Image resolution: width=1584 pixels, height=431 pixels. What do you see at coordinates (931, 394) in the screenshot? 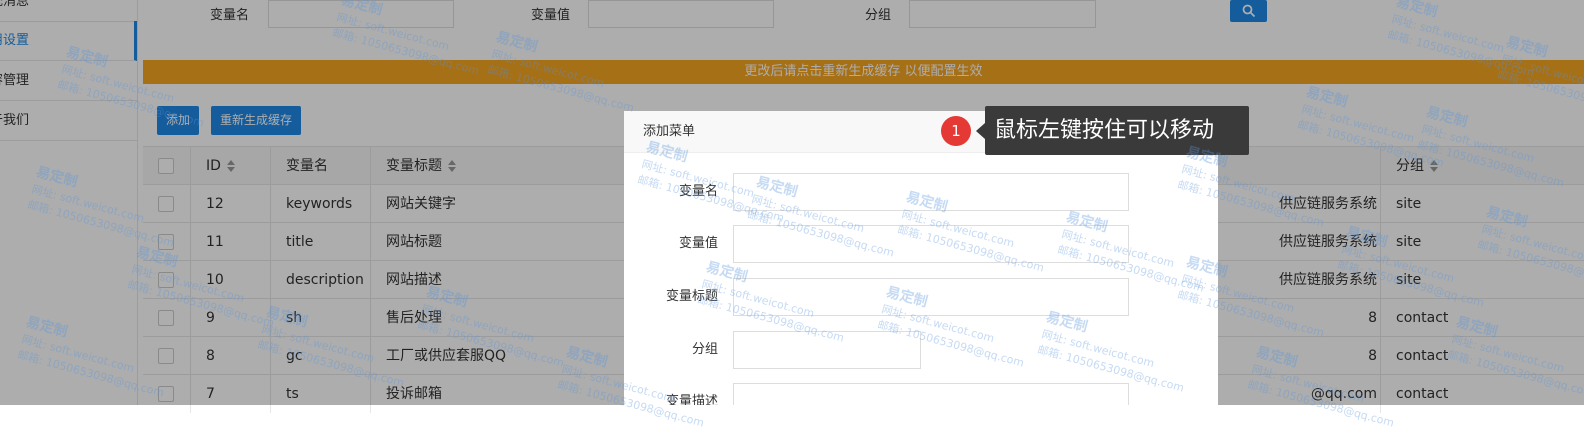
I see `form-desc-input` at bounding box center [931, 394].